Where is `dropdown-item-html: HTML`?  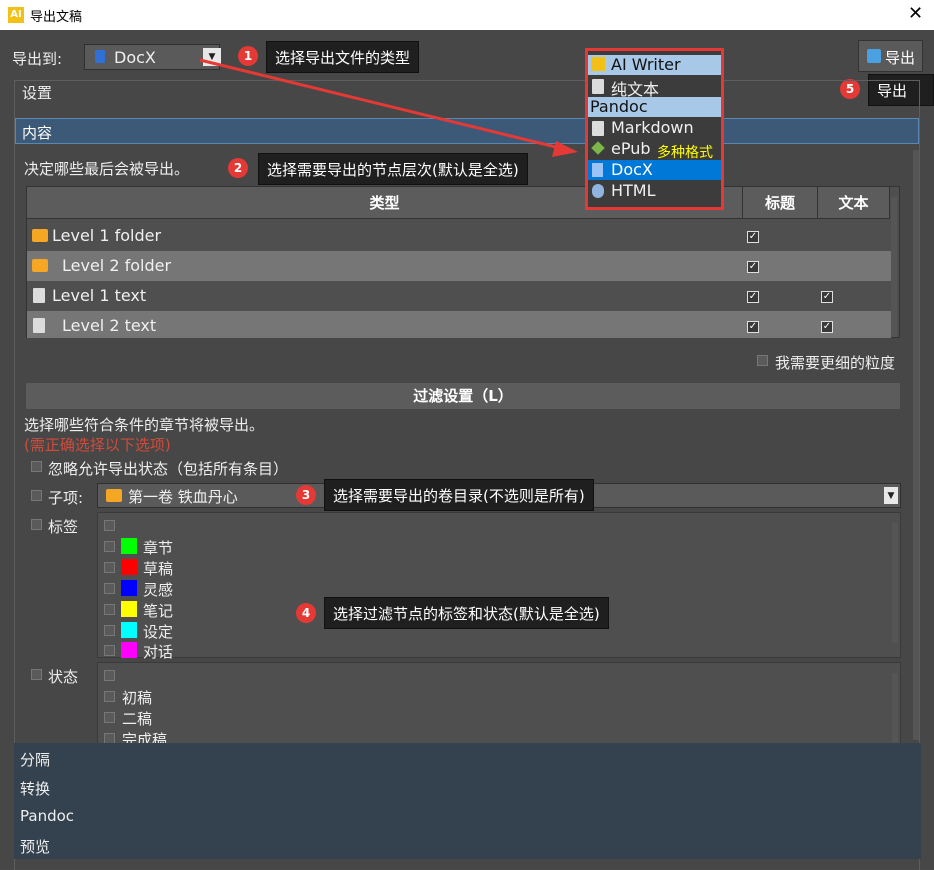 dropdown-item-html: HTML is located at coordinates (654, 191).